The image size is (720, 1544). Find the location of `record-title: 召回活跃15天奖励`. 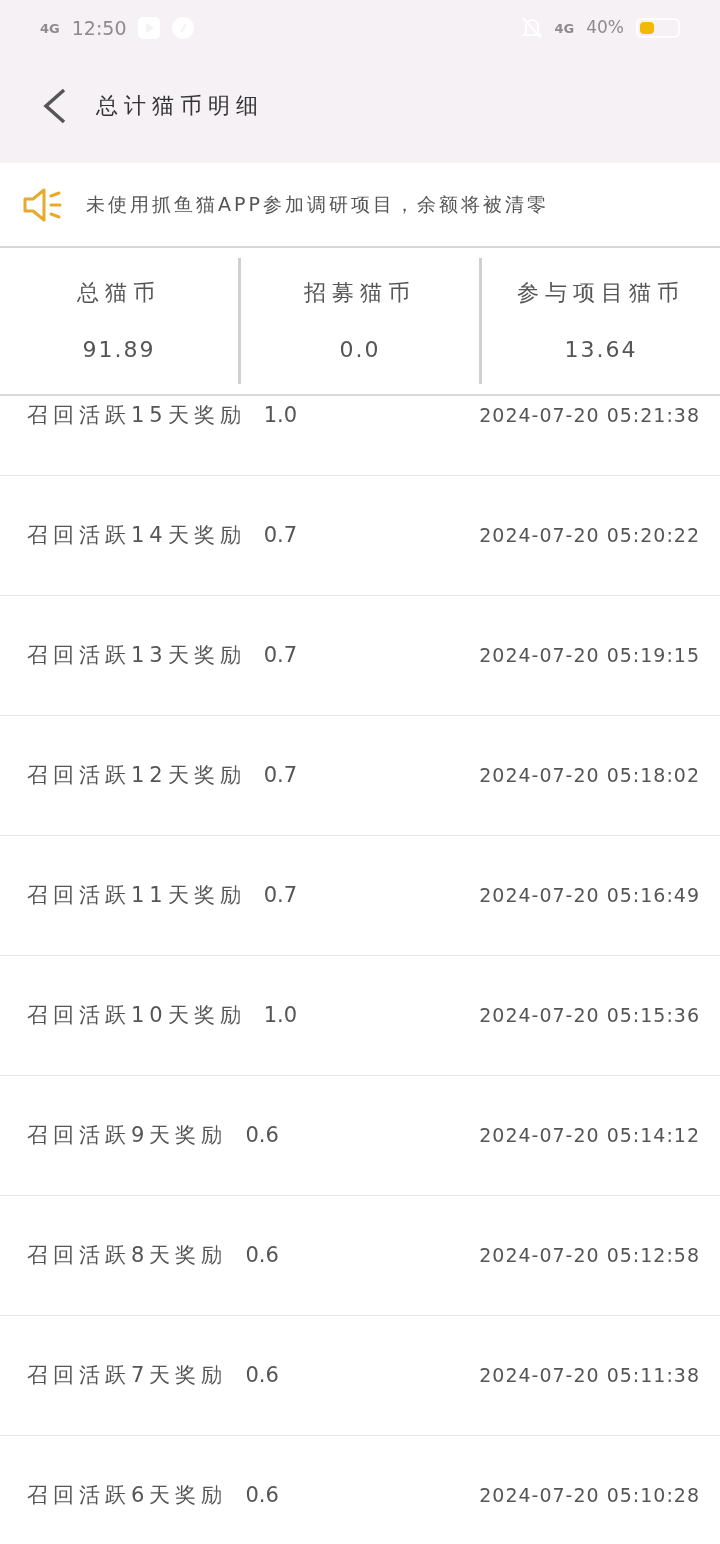

record-title: 召回活跃15天奖励 is located at coordinates (136, 415).